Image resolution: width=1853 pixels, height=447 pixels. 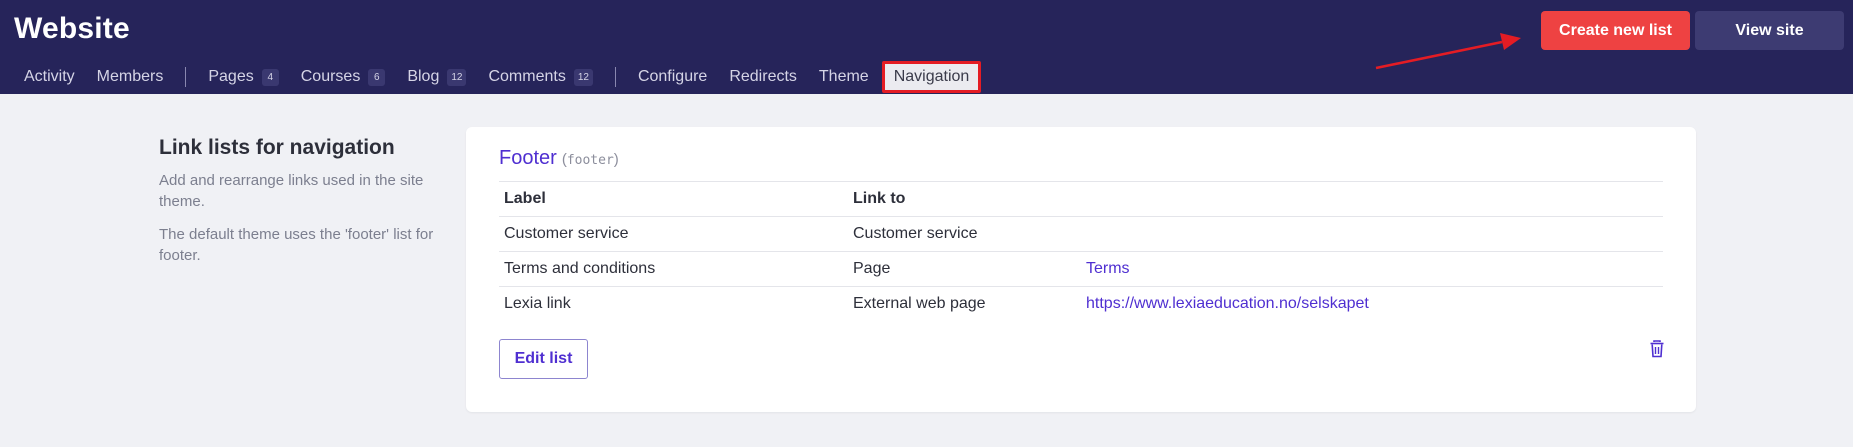 What do you see at coordinates (915, 233) in the screenshot?
I see `row-link-type: Customer service` at bounding box center [915, 233].